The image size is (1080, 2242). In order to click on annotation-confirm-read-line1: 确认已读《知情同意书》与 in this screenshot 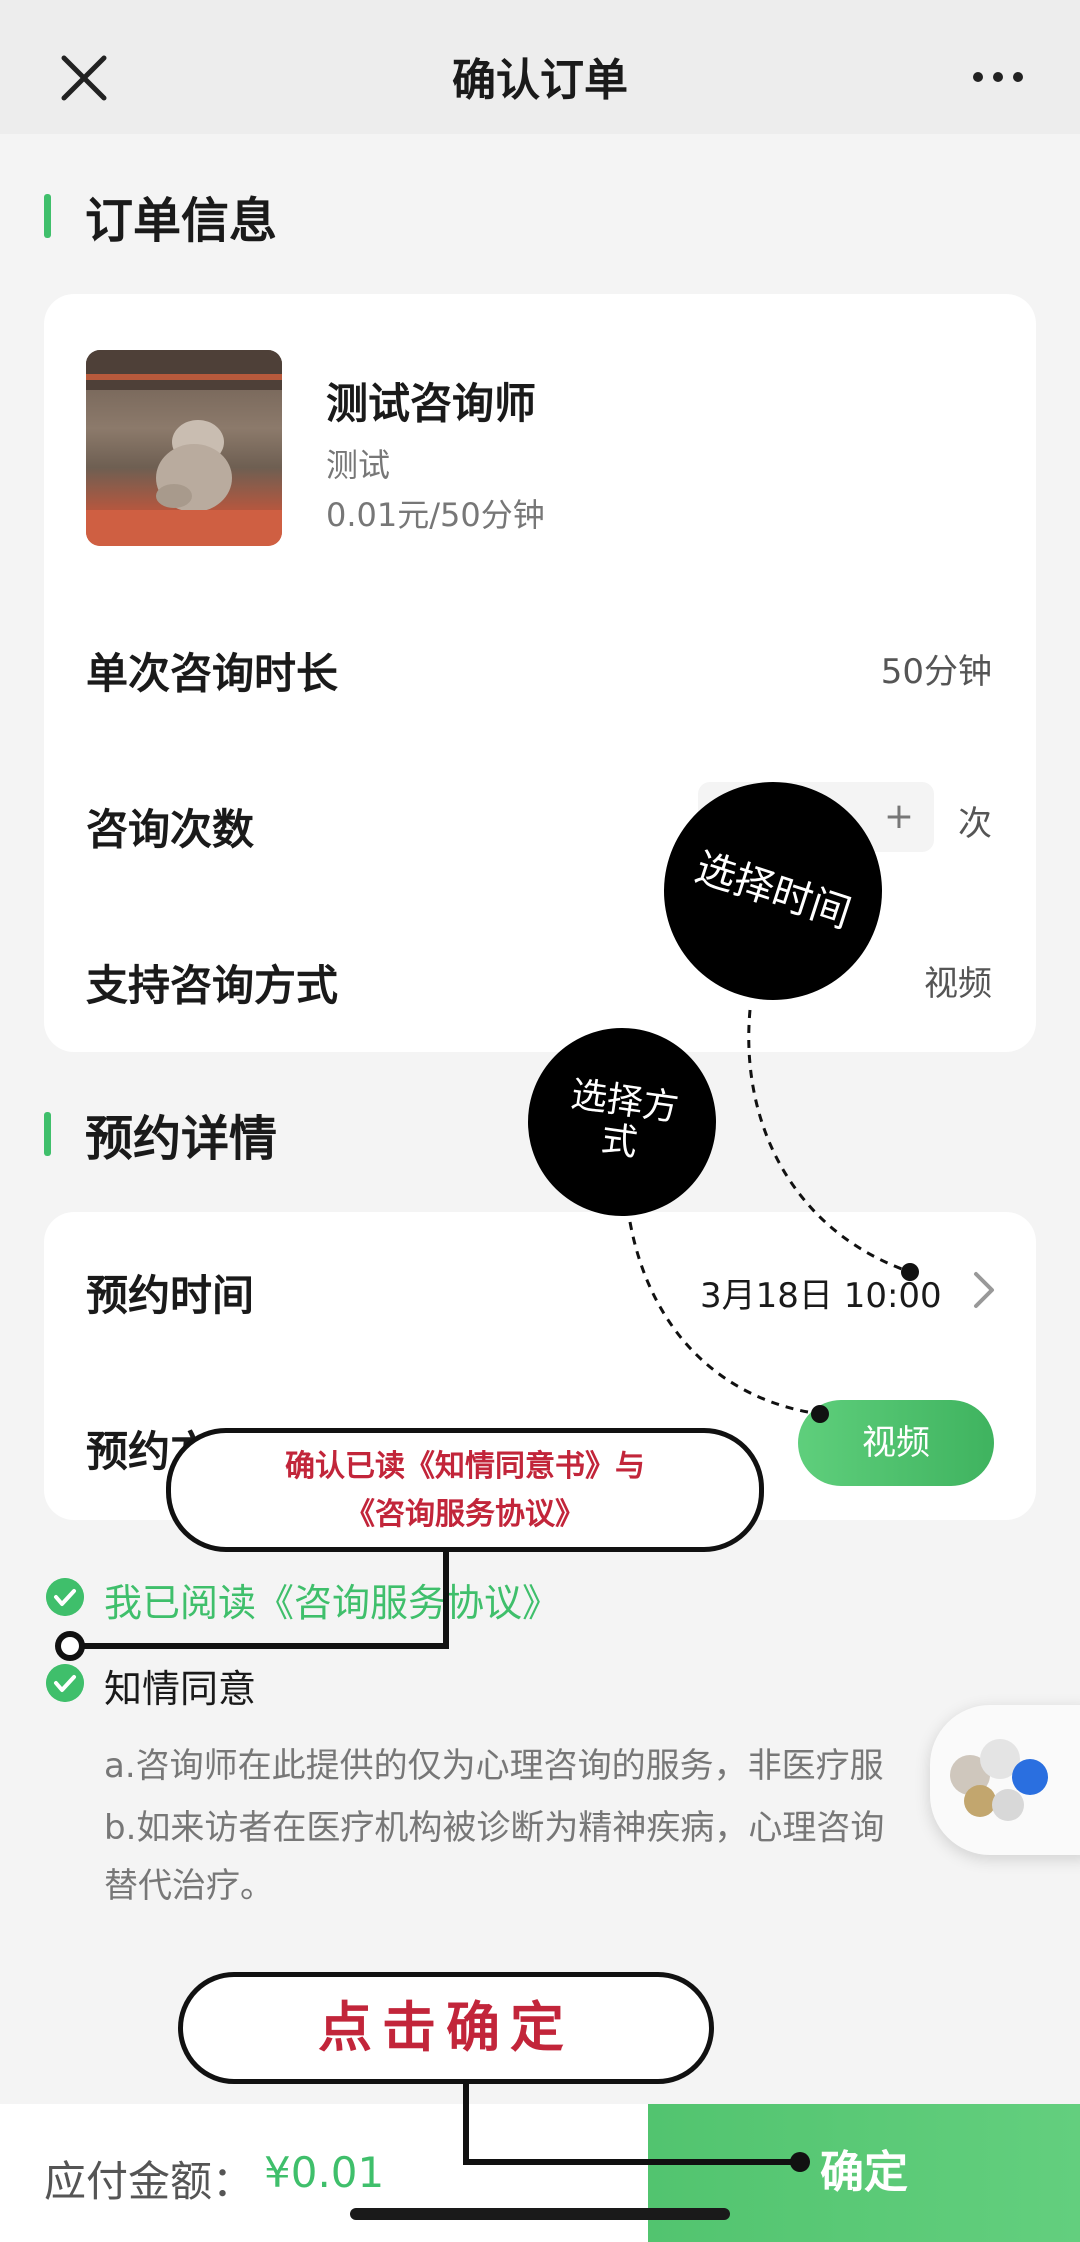, I will do `click(465, 1466)`.